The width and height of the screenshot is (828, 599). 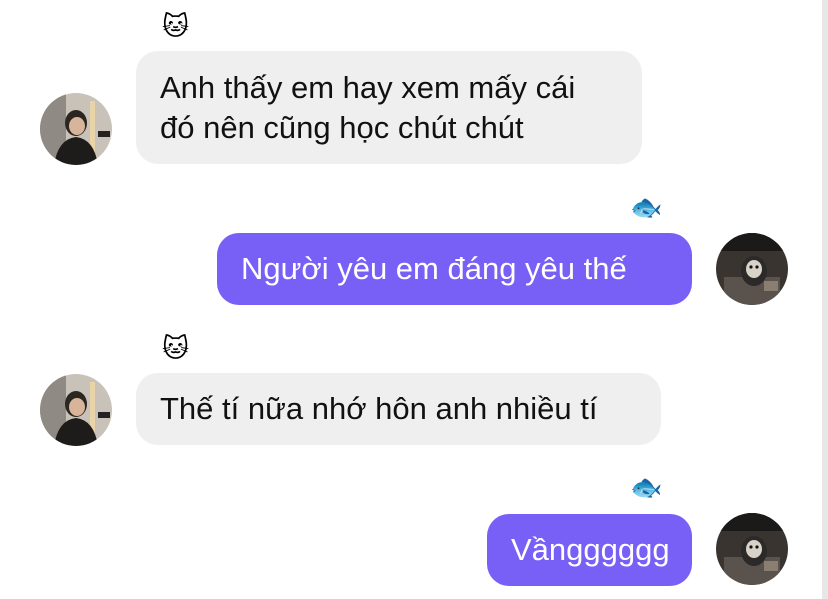 What do you see at coordinates (454, 269) in the screenshot?
I see `outgoing-message-bubble: Người yêu em đáng yêu thế` at bounding box center [454, 269].